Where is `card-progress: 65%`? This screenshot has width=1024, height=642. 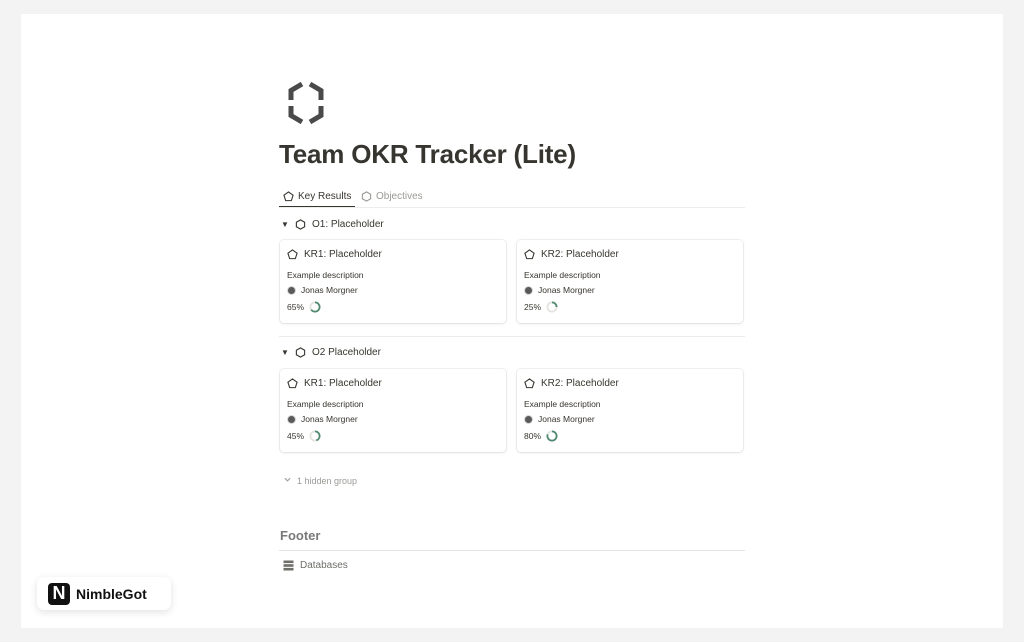 card-progress: 65% is located at coordinates (304, 307).